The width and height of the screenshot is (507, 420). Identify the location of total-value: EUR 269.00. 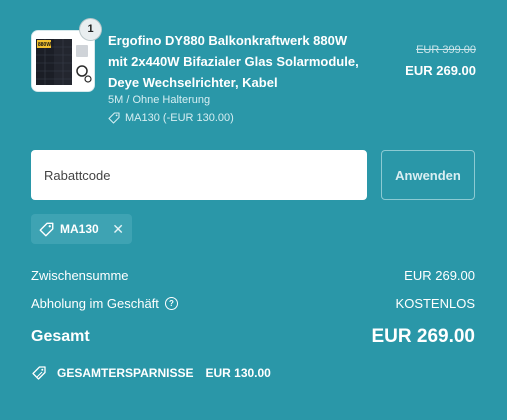
(423, 336).